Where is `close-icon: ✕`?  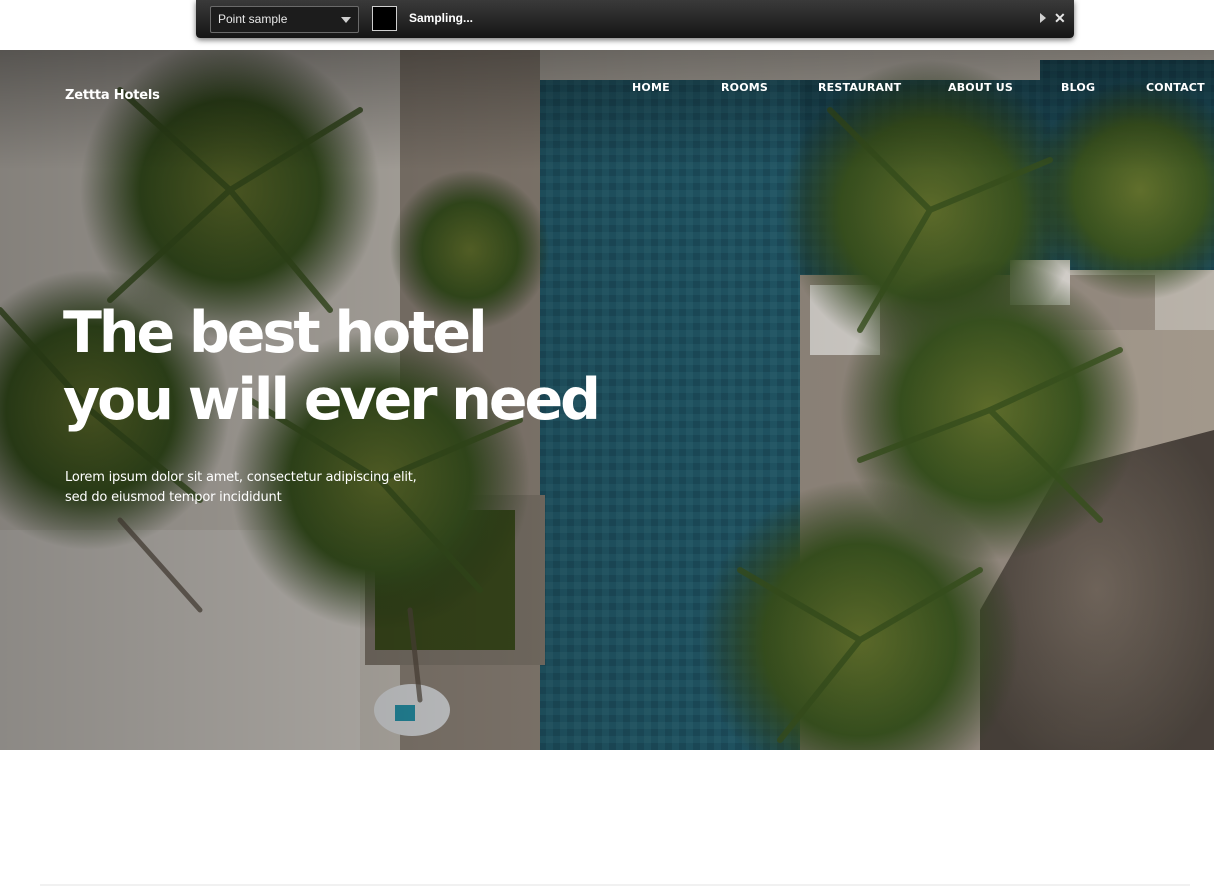 close-icon: ✕ is located at coordinates (1060, 18).